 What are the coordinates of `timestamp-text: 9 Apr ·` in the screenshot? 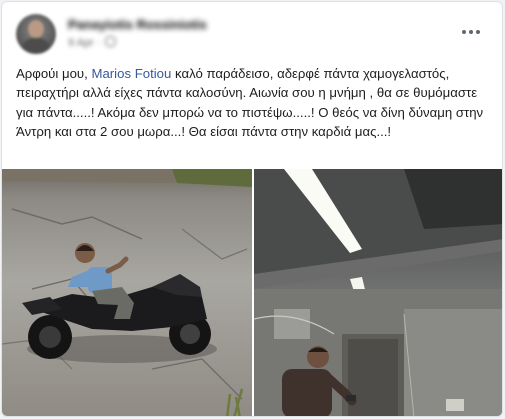 It's located at (84, 43).